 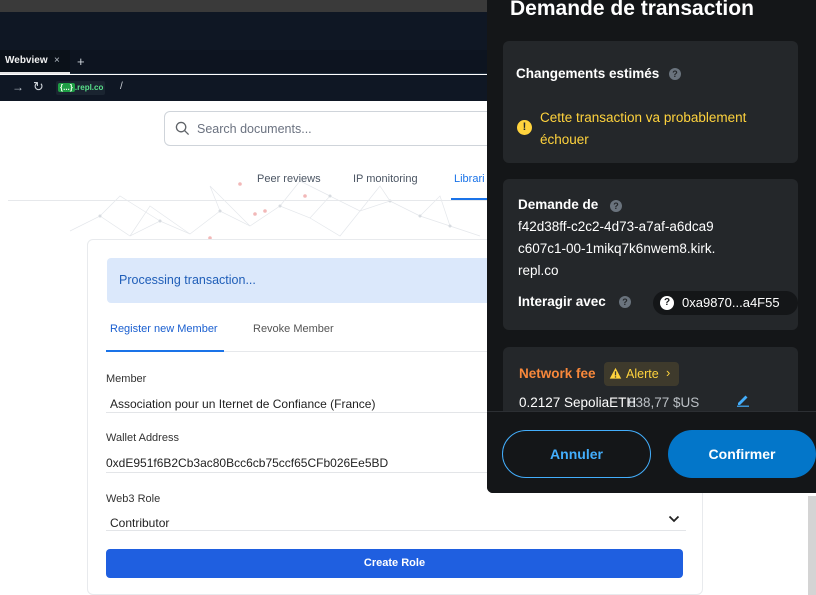 I want to click on popup-footer: Annuler Confirmer, so click(x=651, y=452).